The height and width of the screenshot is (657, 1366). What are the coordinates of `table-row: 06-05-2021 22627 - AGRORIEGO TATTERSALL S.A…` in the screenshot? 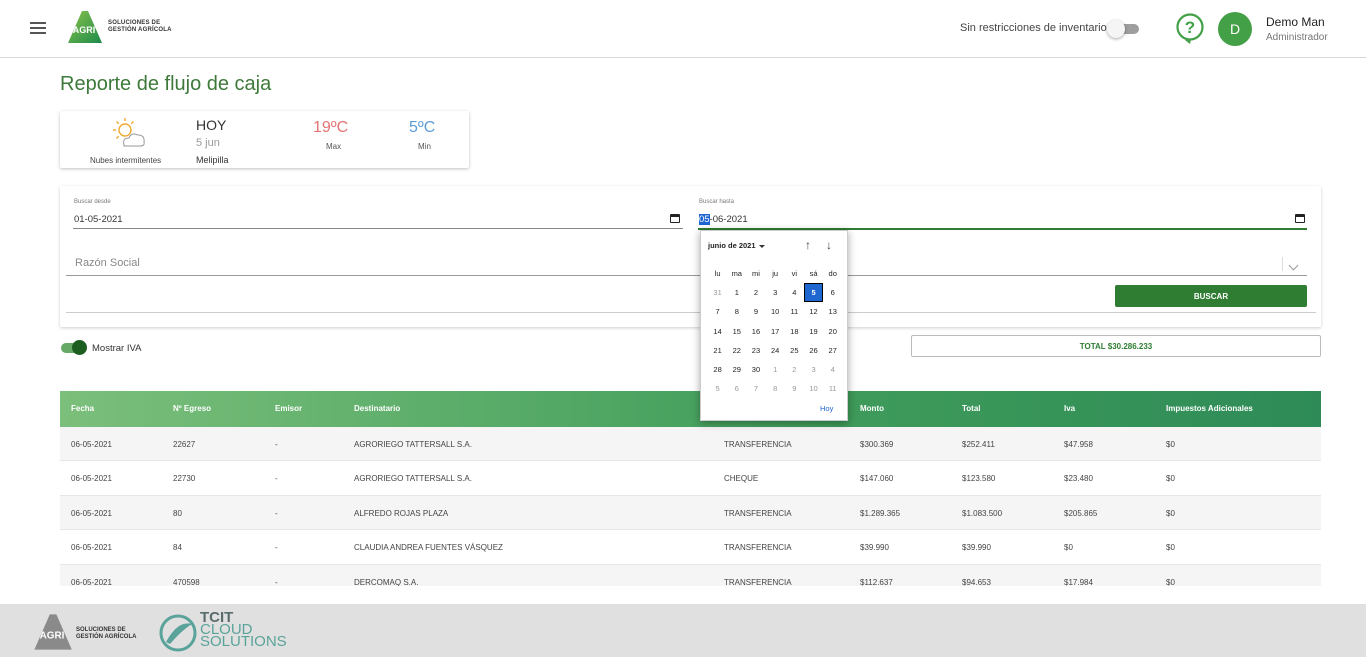 It's located at (690, 444).